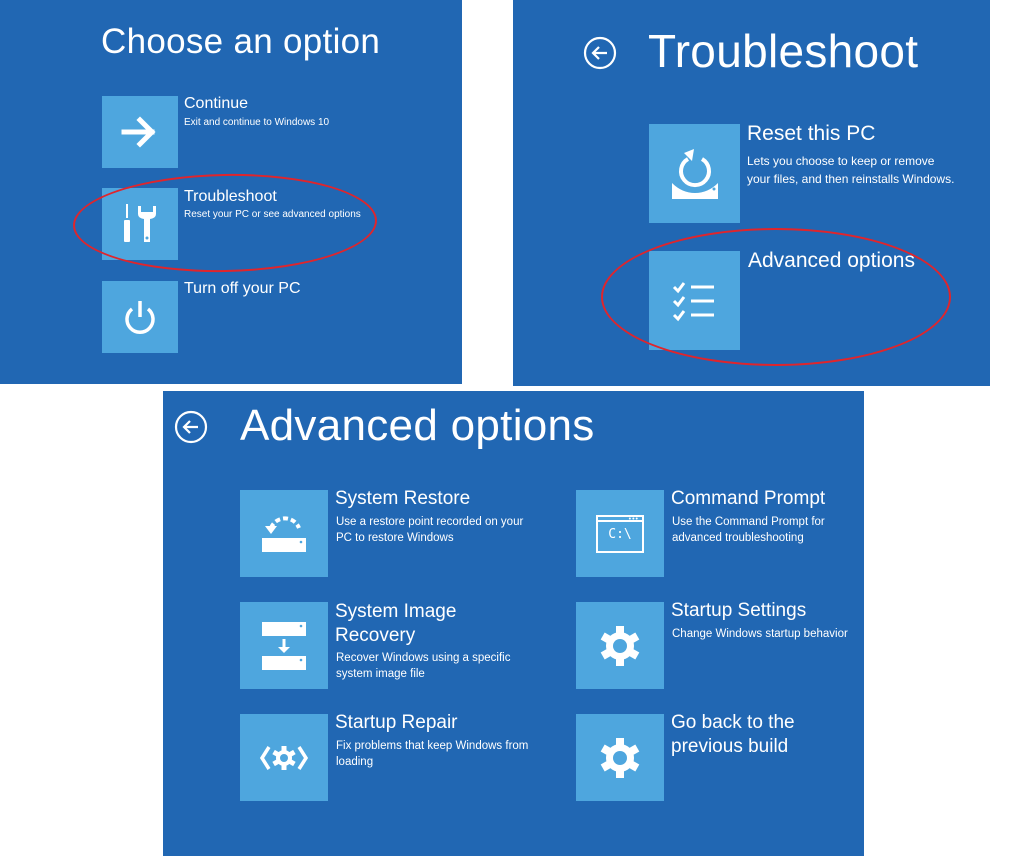 The image size is (1012, 856). Describe the element at coordinates (738, 538) in the screenshot. I see `desc-line: advanced troubleshooting` at that location.